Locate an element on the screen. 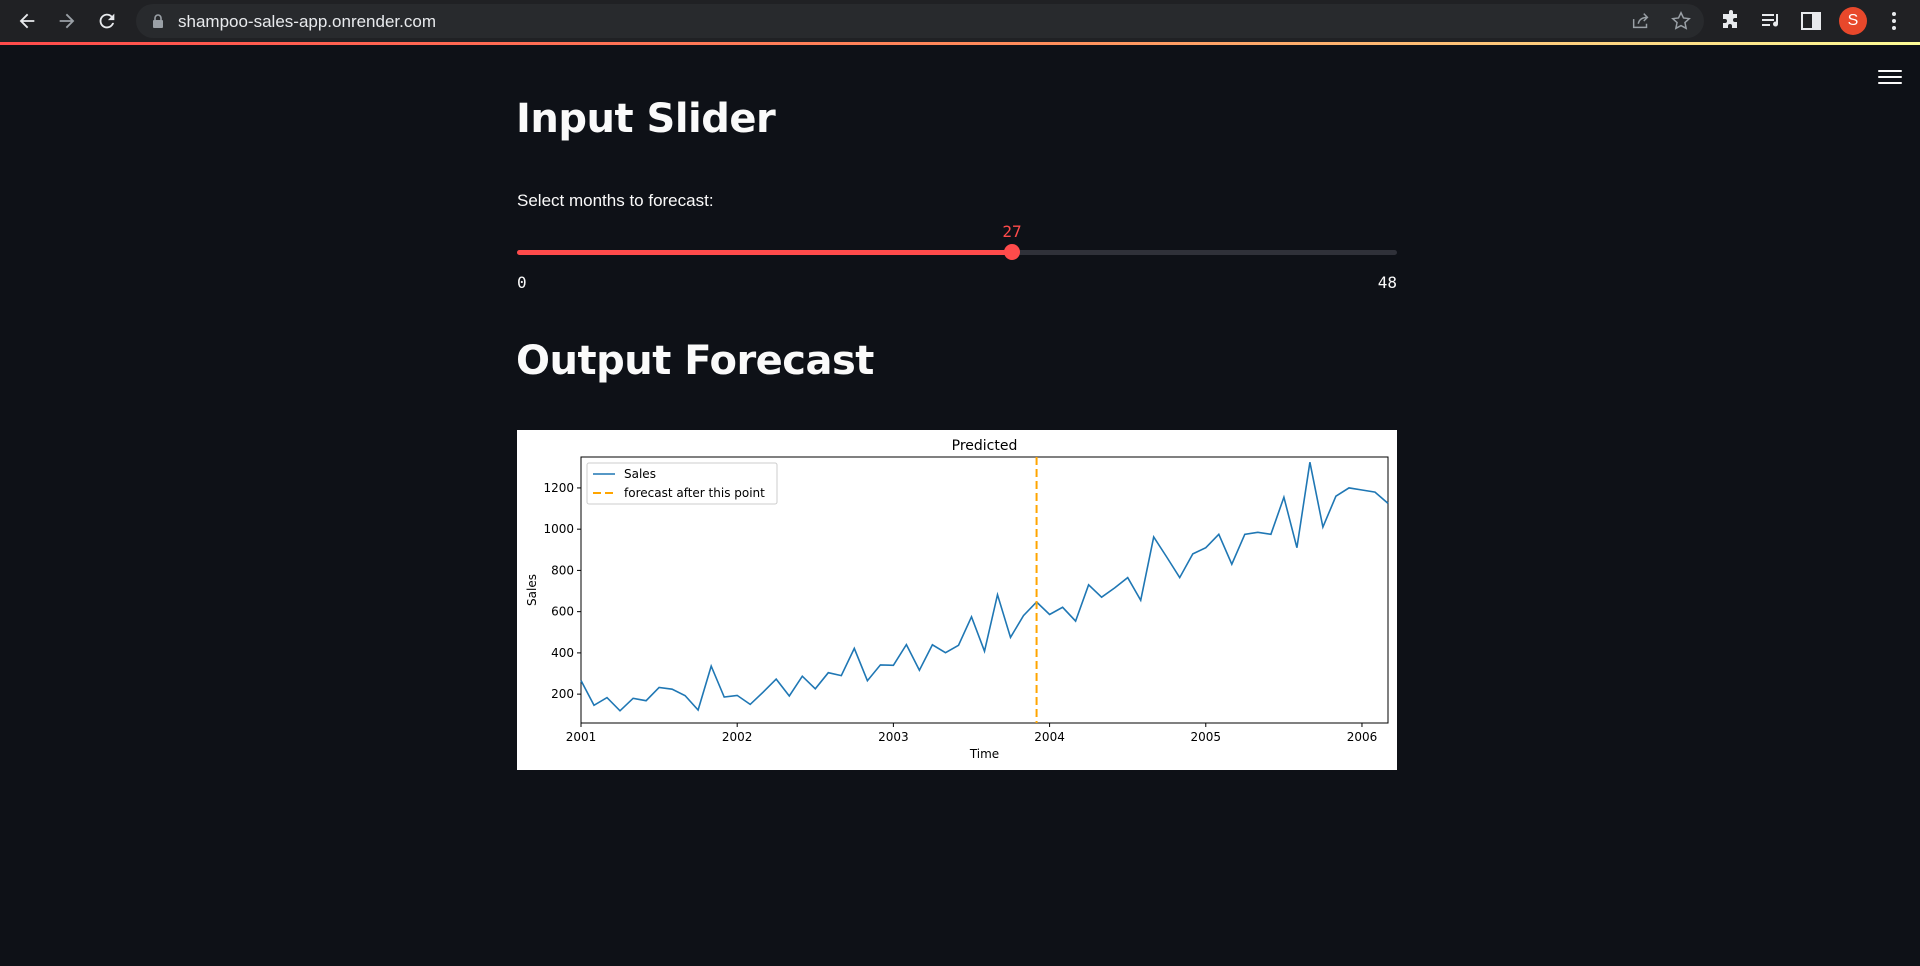  address-bar: shampoo-sales-app.onrender.com is located at coordinates (920, 21).